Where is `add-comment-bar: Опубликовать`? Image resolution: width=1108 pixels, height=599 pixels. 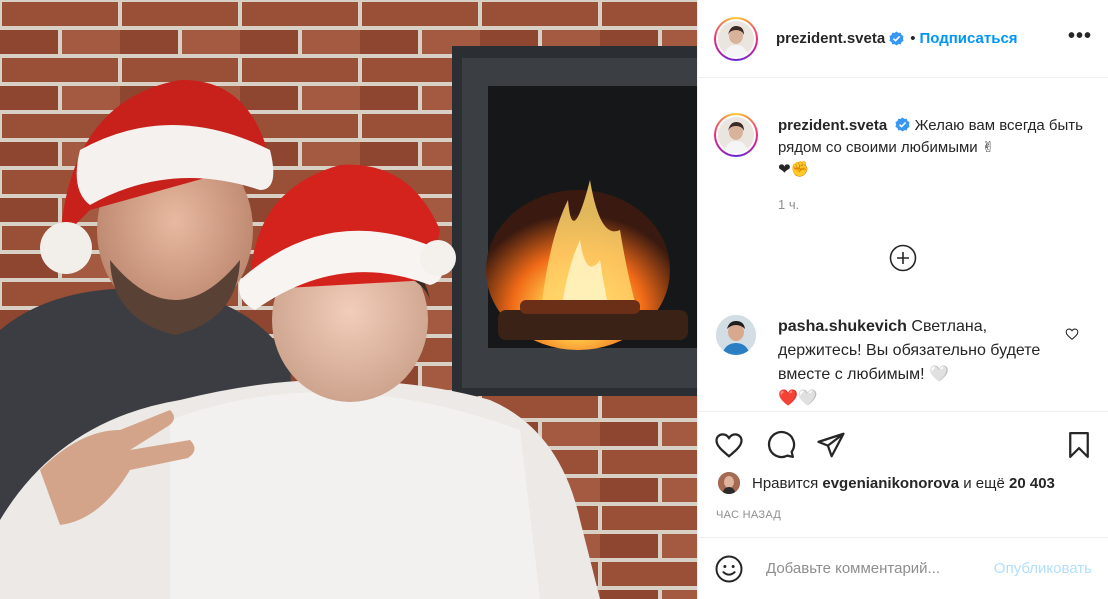
add-comment-bar: Опубликовать is located at coordinates (903, 568).